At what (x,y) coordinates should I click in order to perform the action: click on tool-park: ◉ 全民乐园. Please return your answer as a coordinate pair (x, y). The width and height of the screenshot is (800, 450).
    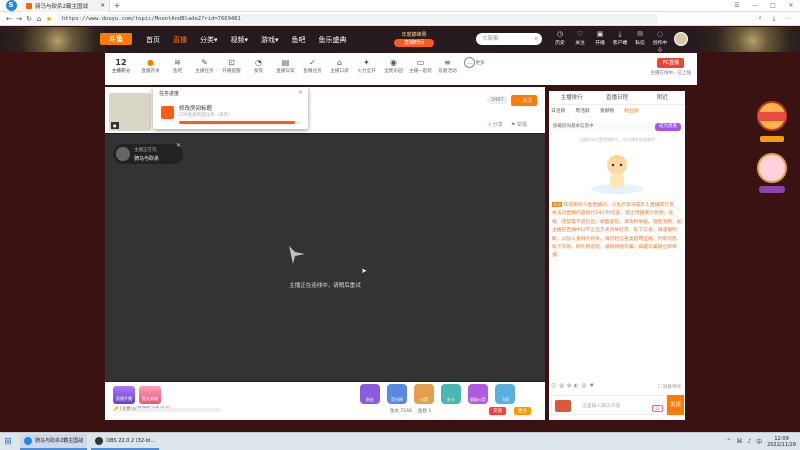
    Looking at the image, I should click on (393, 65).